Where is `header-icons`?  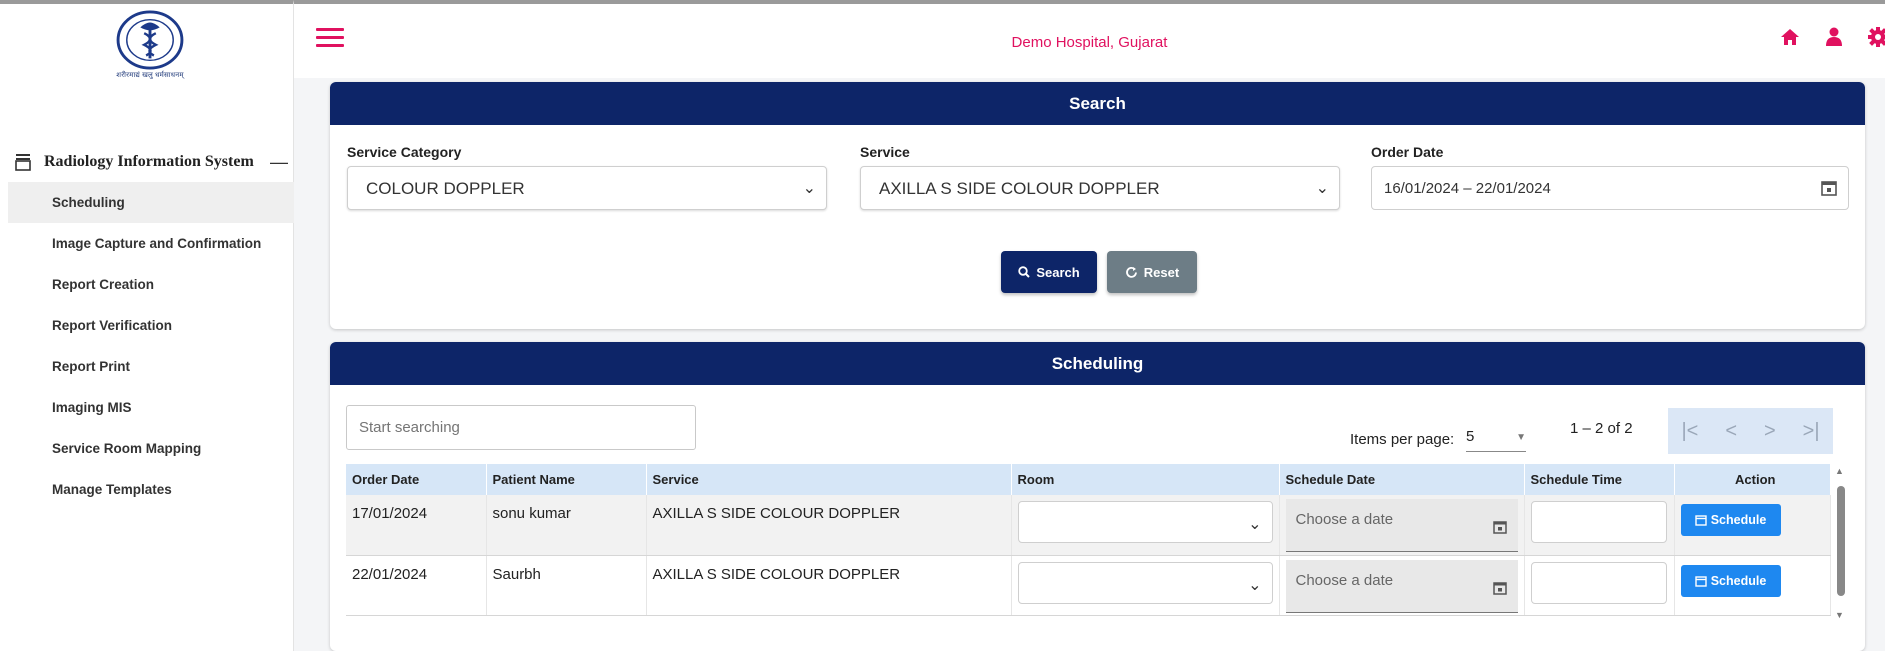
header-icons is located at coordinates (1832, 37).